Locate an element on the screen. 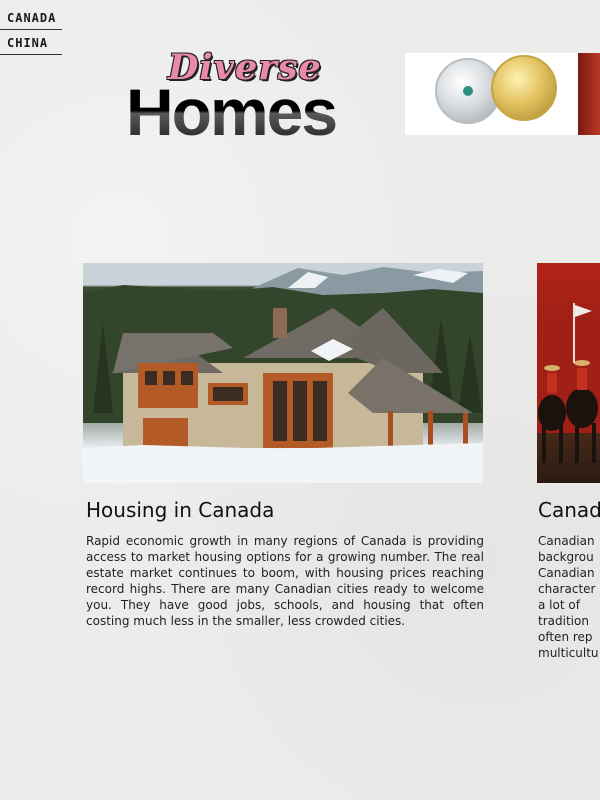 The height and width of the screenshot is (800, 600). site-logo: Diverse Homes is located at coordinates (232, 100).